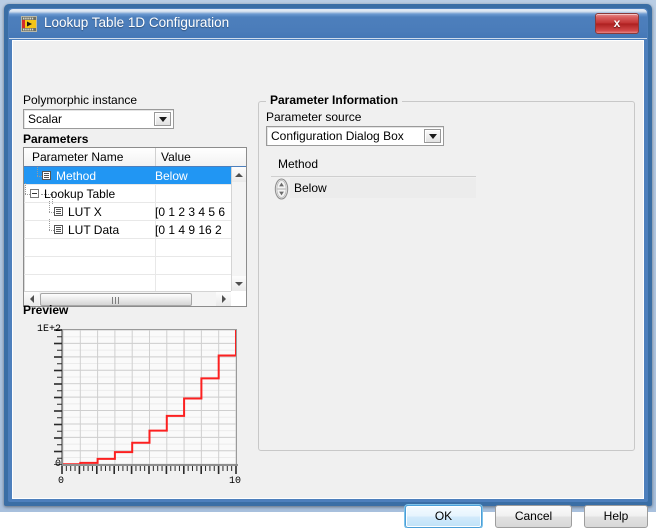 Image resolution: width=656 pixels, height=528 pixels. I want to click on table-row: Lookup Table, so click(127, 193).